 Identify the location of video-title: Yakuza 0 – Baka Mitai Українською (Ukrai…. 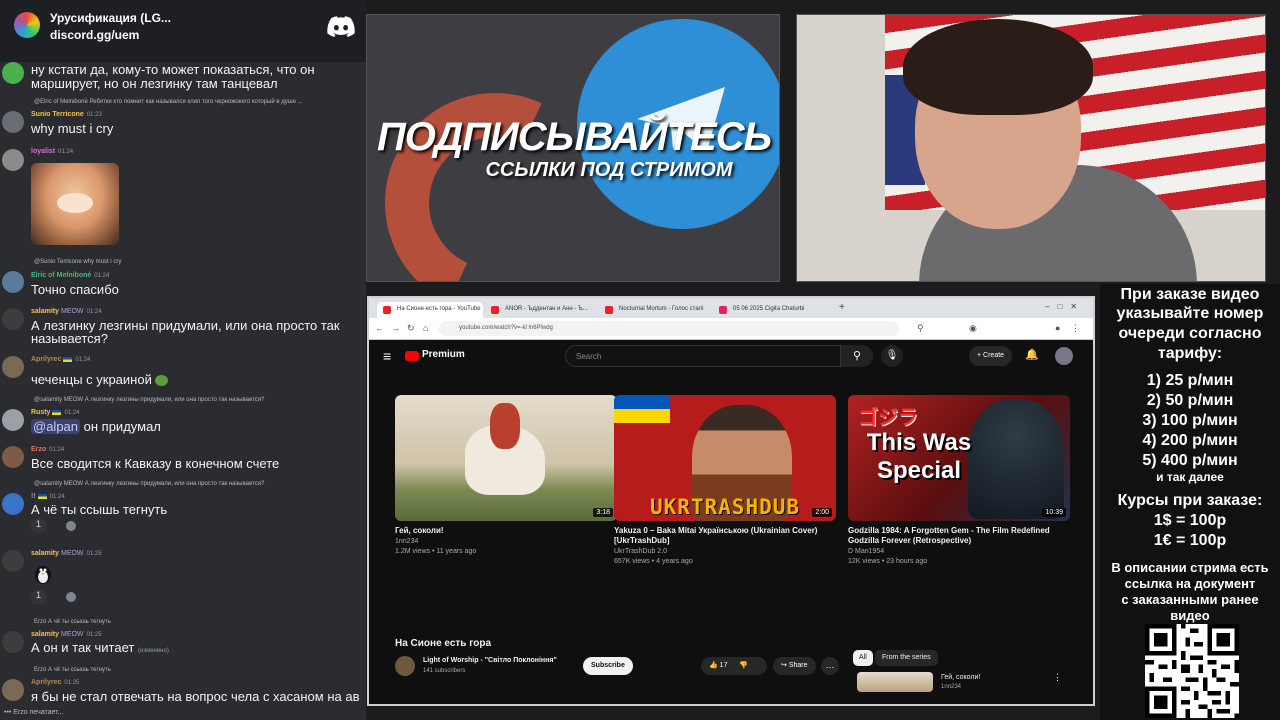
(725, 536).